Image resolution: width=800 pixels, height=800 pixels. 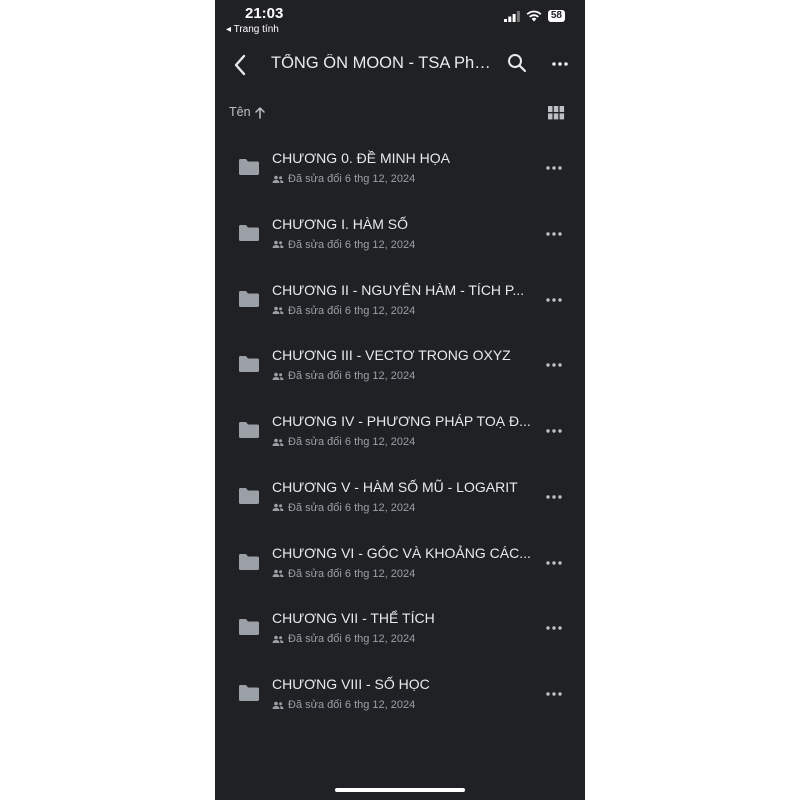 I want to click on search-icon, so click(x=517, y=63).